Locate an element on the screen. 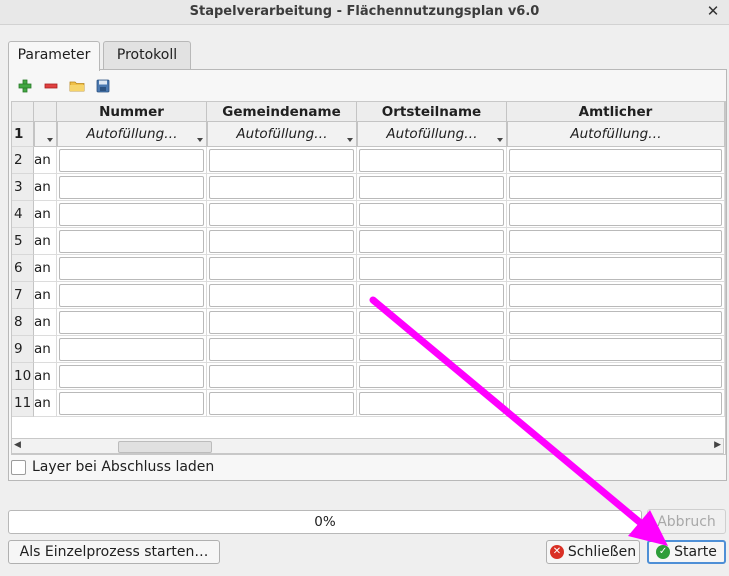  open-folder-button is located at coordinates (77, 86).